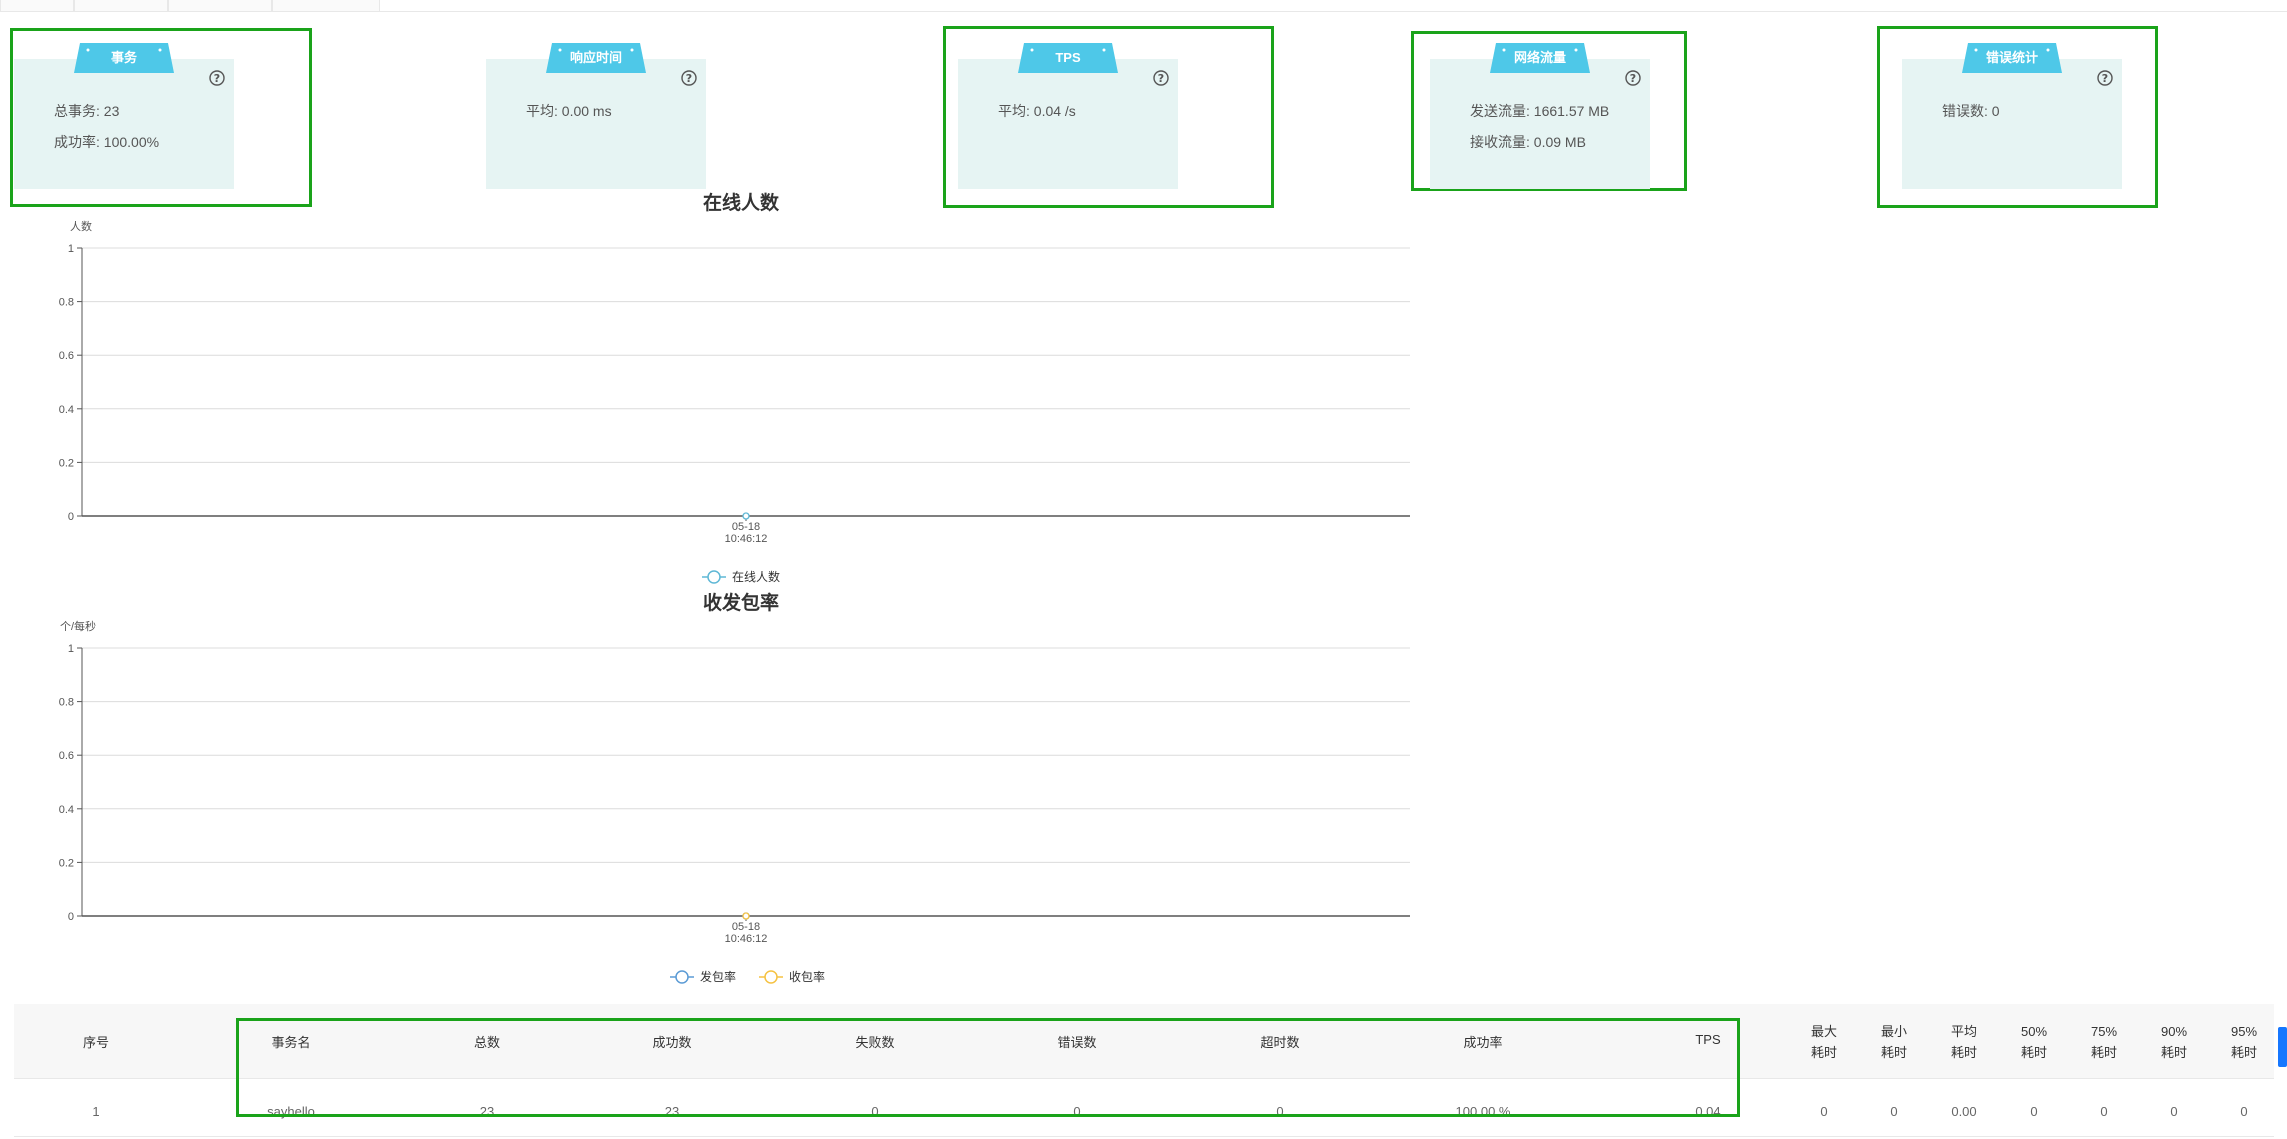 The height and width of the screenshot is (1139, 2287). What do you see at coordinates (2034, 1042) in the screenshot?
I see `column-header: 50% 耗时` at bounding box center [2034, 1042].